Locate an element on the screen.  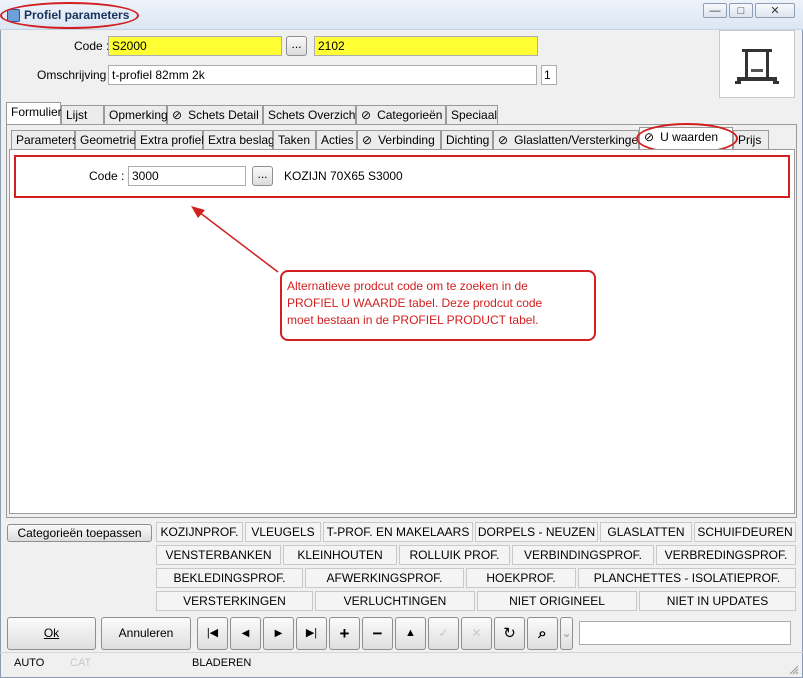
tab-label: Categorieën is located at coordinates (410, 115).